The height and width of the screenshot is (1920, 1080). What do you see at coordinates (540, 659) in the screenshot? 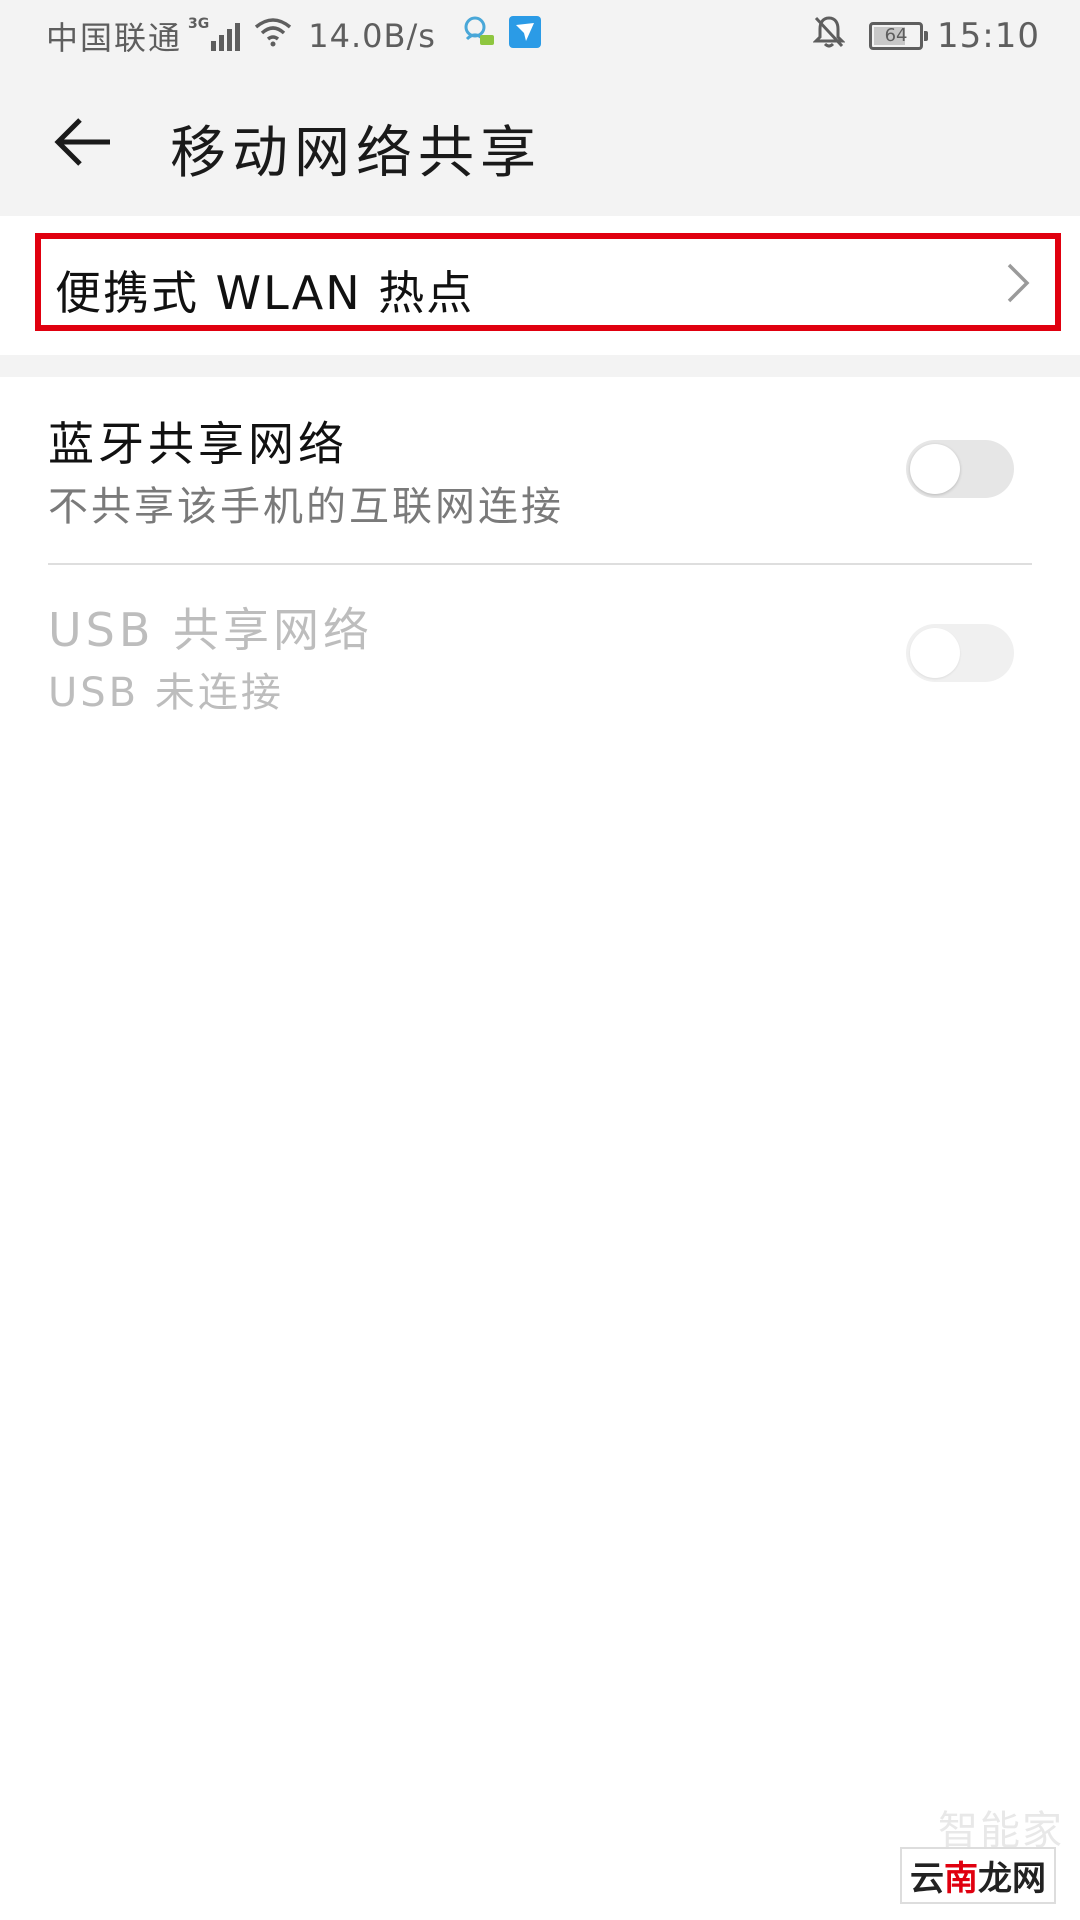
I see `usb-tethering-item: USB 共享网络 USB 未连接` at bounding box center [540, 659].